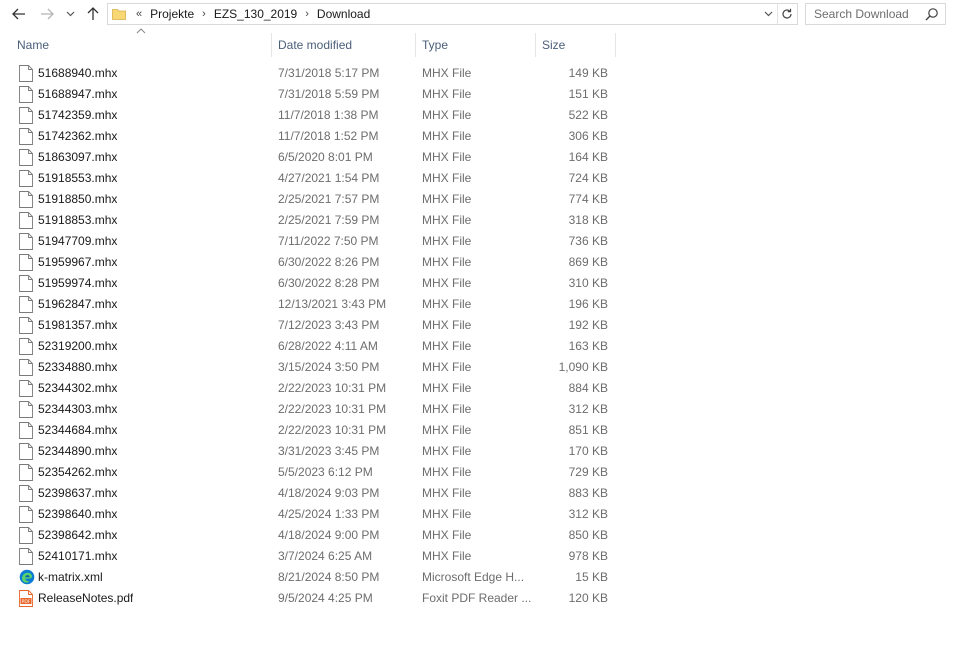 The height and width of the screenshot is (667, 959). What do you see at coordinates (77, 388) in the screenshot?
I see `file-name: 52344302.mhx` at bounding box center [77, 388].